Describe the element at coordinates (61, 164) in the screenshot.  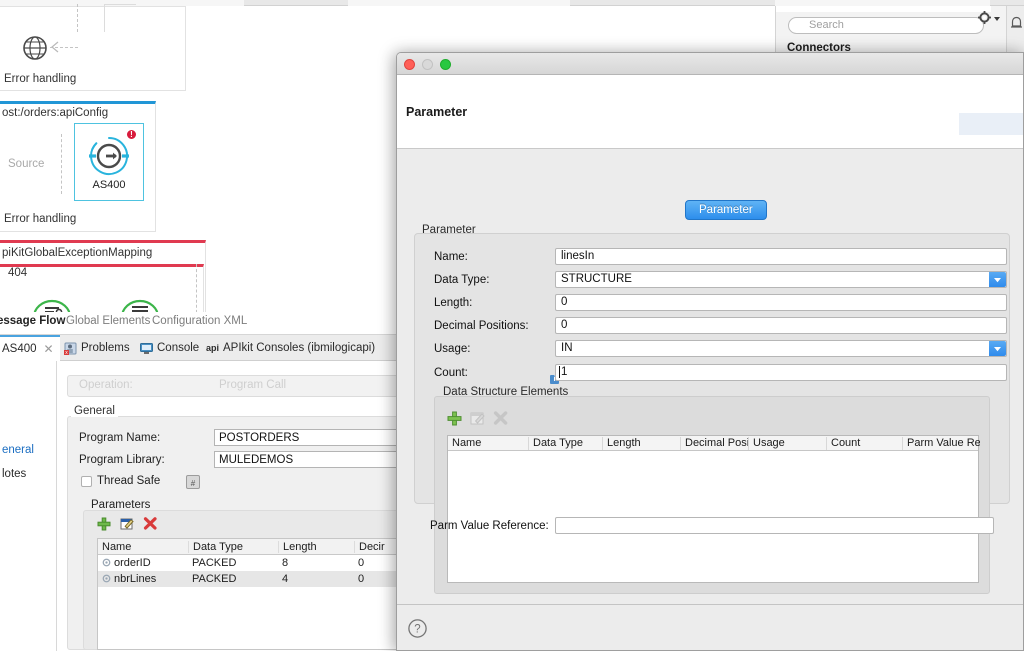
I see `source-divider` at that location.